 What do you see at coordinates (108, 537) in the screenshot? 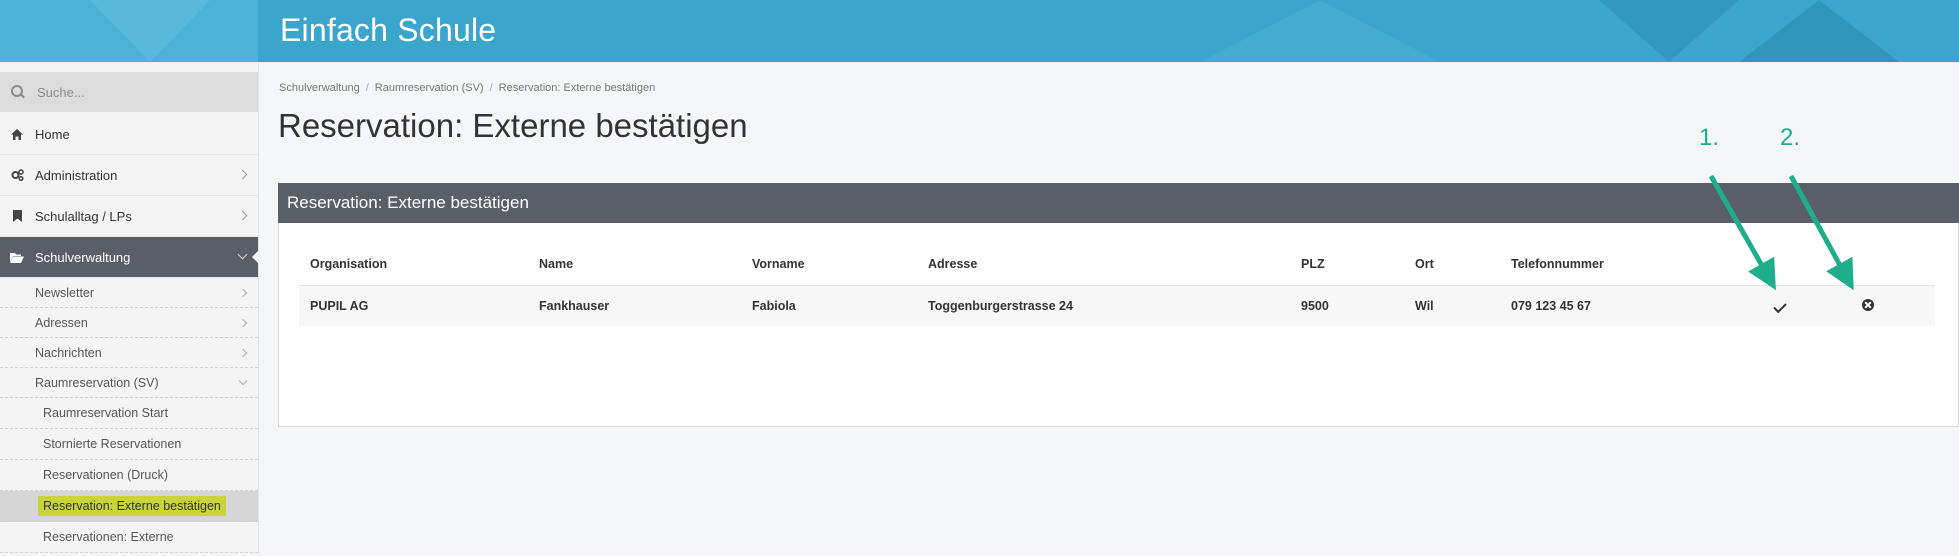
I see `submenu-item-label: Reservationen: Externe` at bounding box center [108, 537].